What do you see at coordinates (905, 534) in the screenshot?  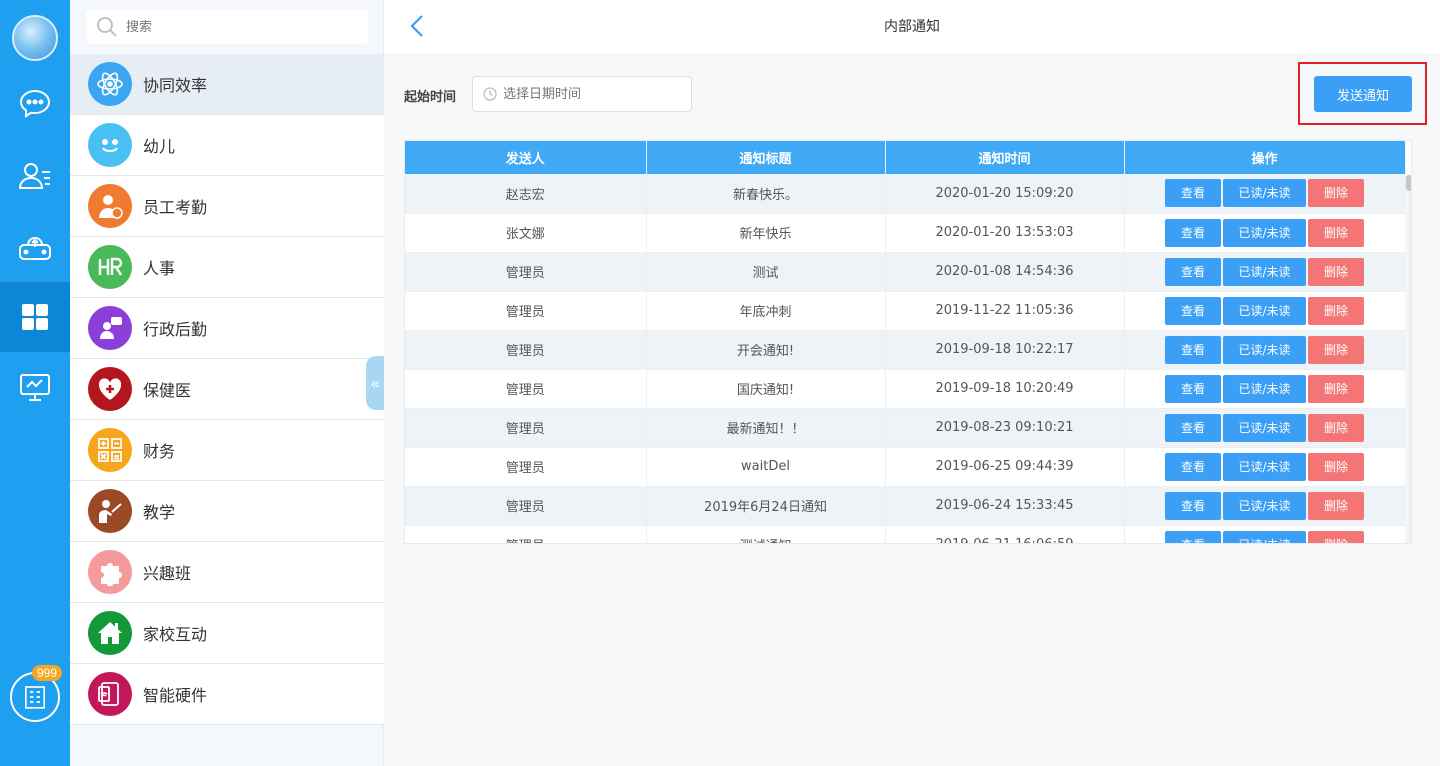 I see `table-row: 管理员测试通知2019-06-21 16:06:59查看已读/未读删除` at bounding box center [905, 534].